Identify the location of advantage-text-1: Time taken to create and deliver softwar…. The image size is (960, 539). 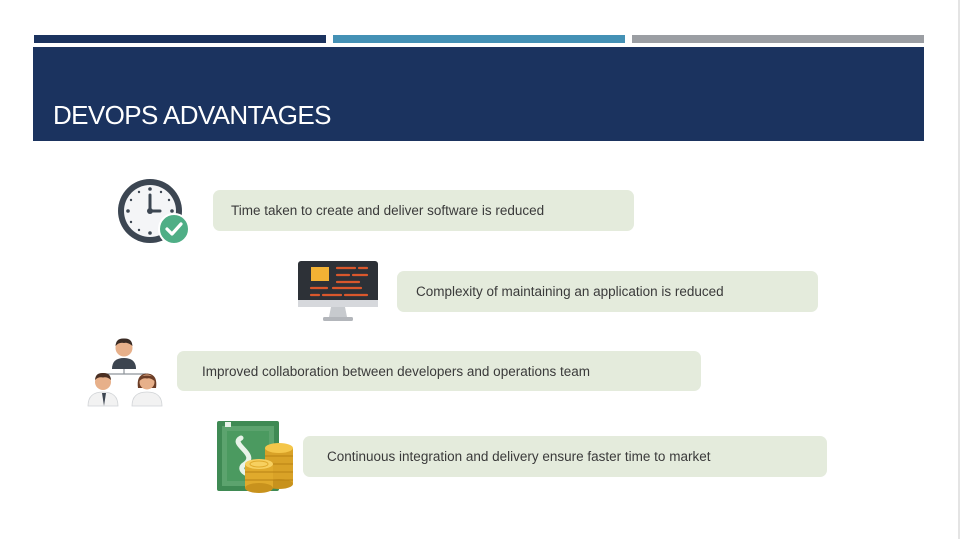
(388, 210).